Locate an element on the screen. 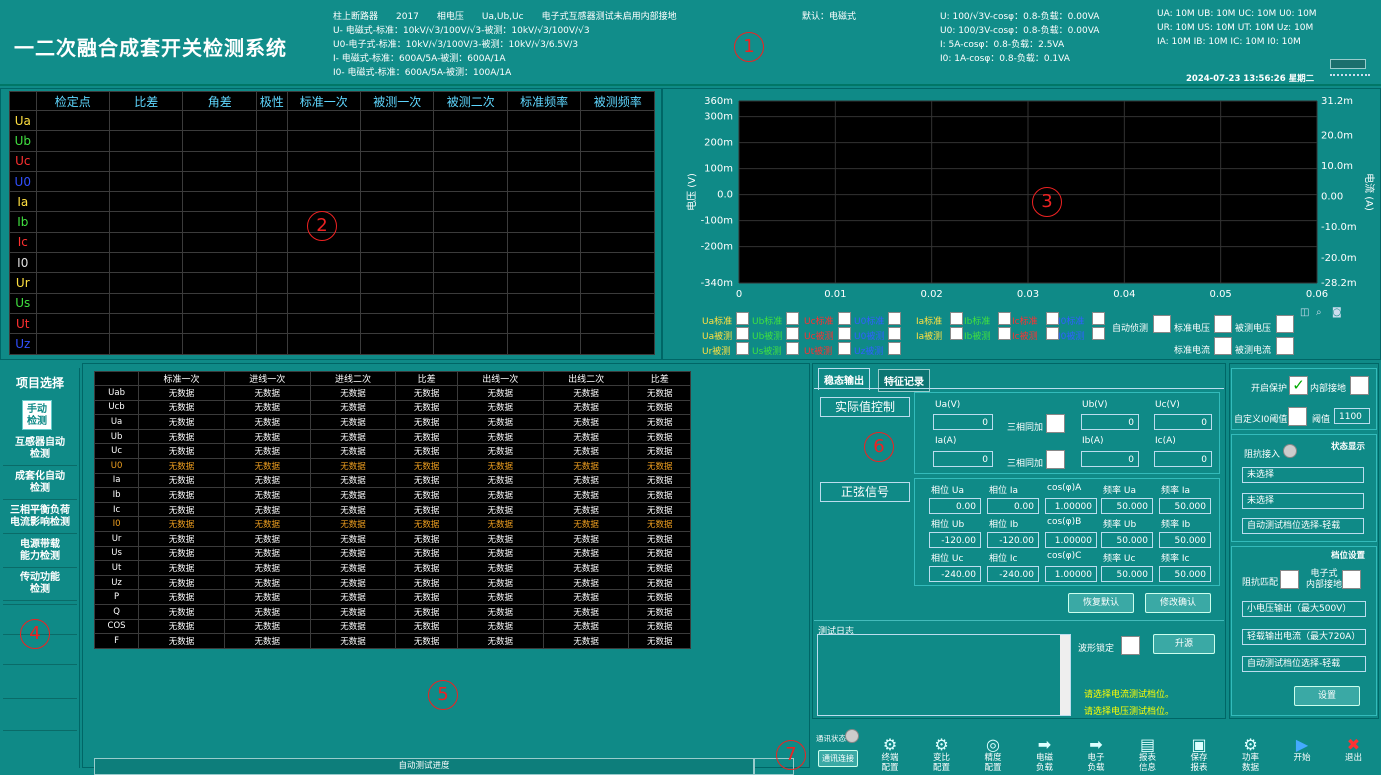 The width and height of the screenshot is (1381, 775). toolbar-button-5: ▤ 报表 信息 is located at coordinates (1148, 755).